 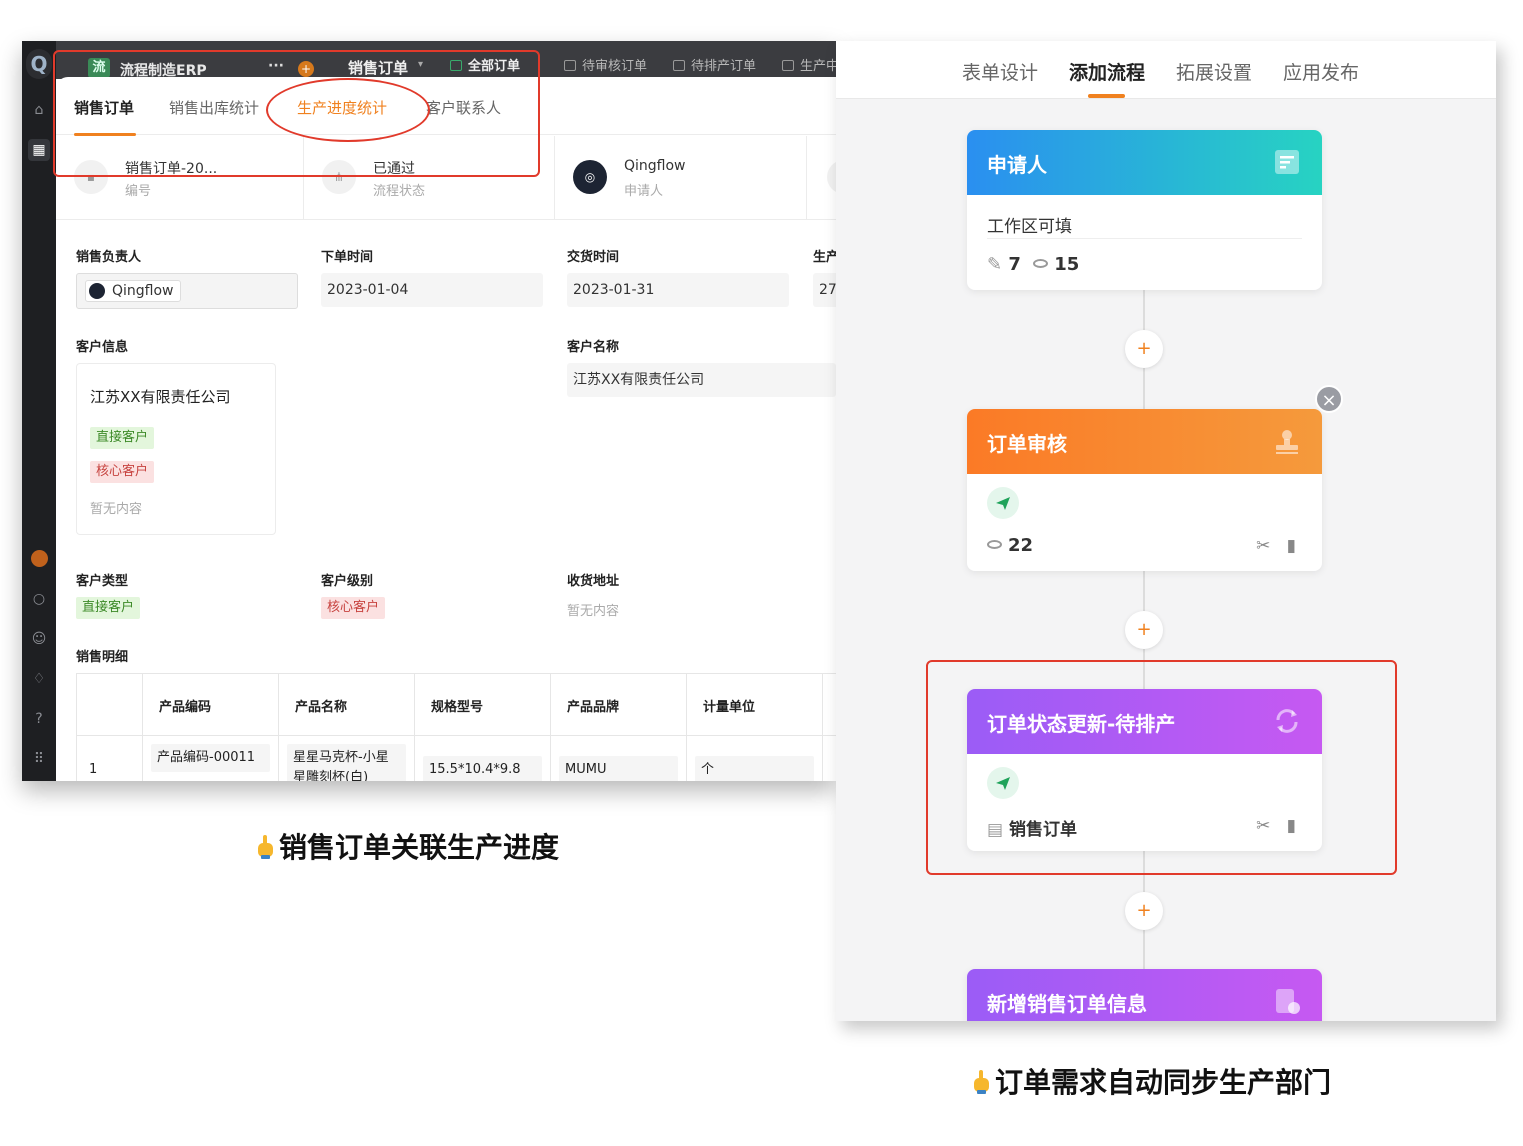 What do you see at coordinates (39, 110) in the screenshot?
I see `home-icon: ⌂` at bounding box center [39, 110].